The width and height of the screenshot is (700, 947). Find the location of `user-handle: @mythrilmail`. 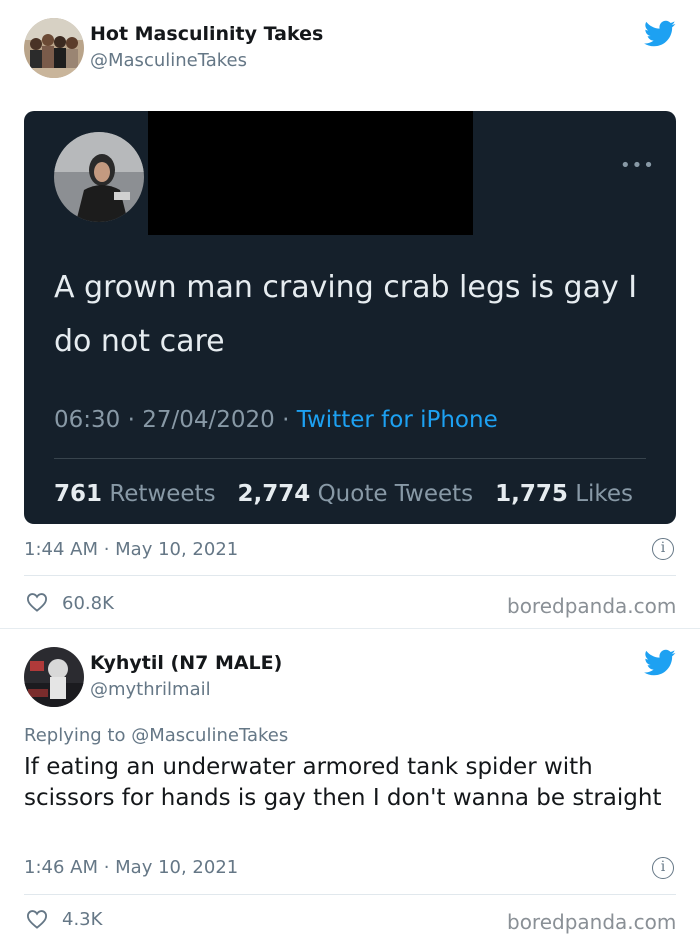

user-handle: @mythrilmail is located at coordinates (150, 689).